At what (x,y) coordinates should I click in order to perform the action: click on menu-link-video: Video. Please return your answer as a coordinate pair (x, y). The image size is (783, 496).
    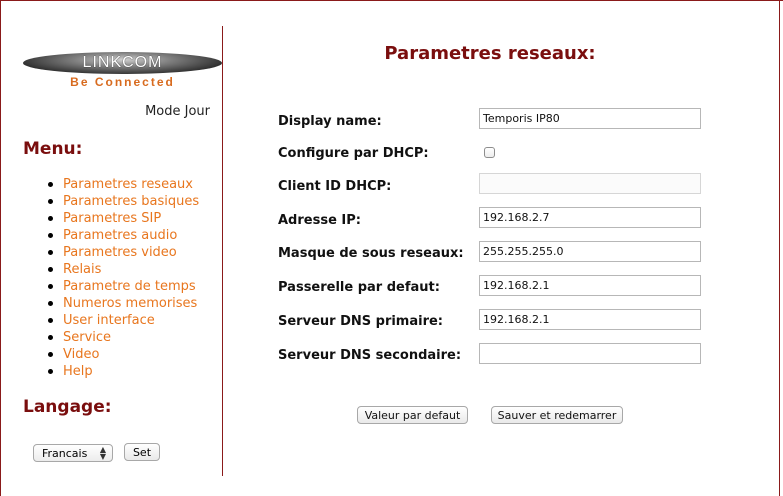
    Looking at the image, I should click on (81, 354).